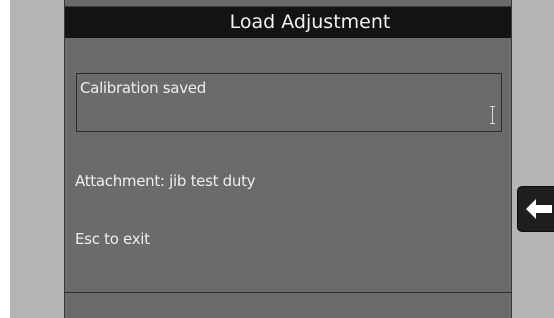  I want to click on left-bezel, so click(37, 159).